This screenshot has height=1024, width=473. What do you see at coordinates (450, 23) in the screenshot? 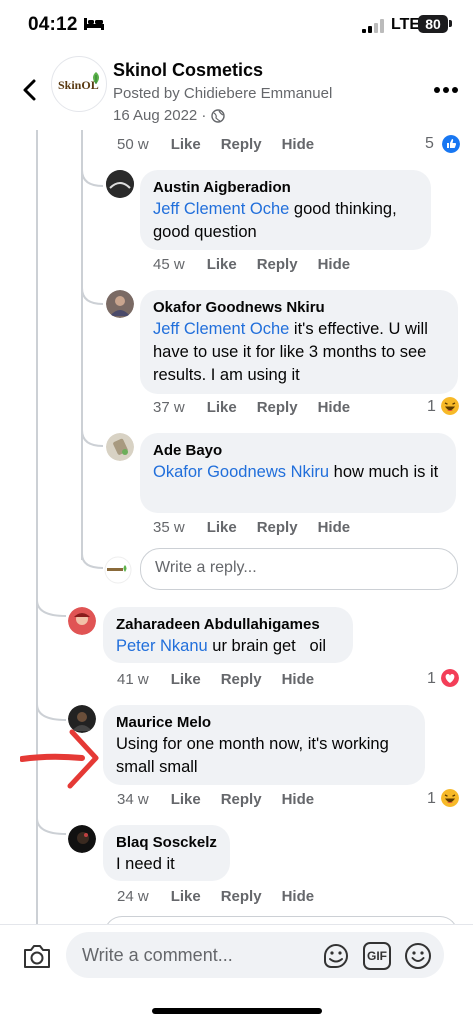
I see `battery-tip` at bounding box center [450, 23].